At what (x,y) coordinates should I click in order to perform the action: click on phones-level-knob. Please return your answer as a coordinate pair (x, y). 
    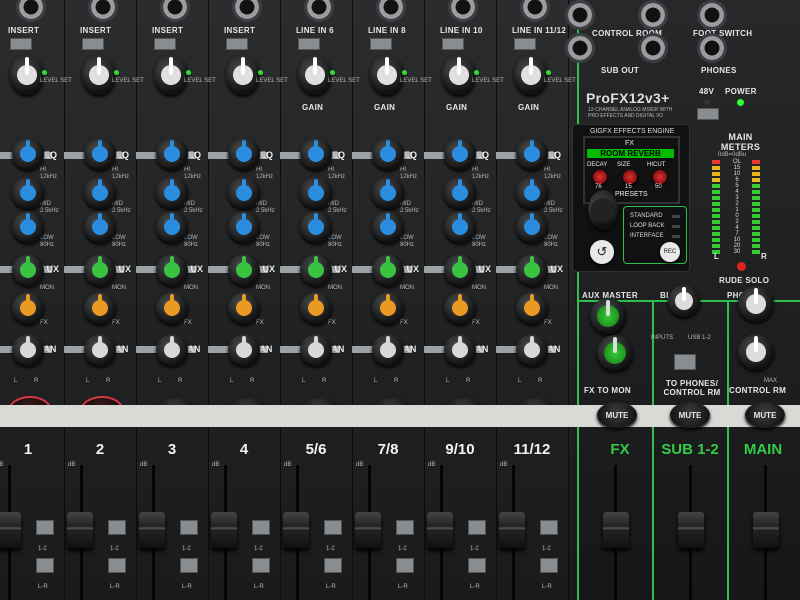
    Looking at the image, I should click on (756, 304).